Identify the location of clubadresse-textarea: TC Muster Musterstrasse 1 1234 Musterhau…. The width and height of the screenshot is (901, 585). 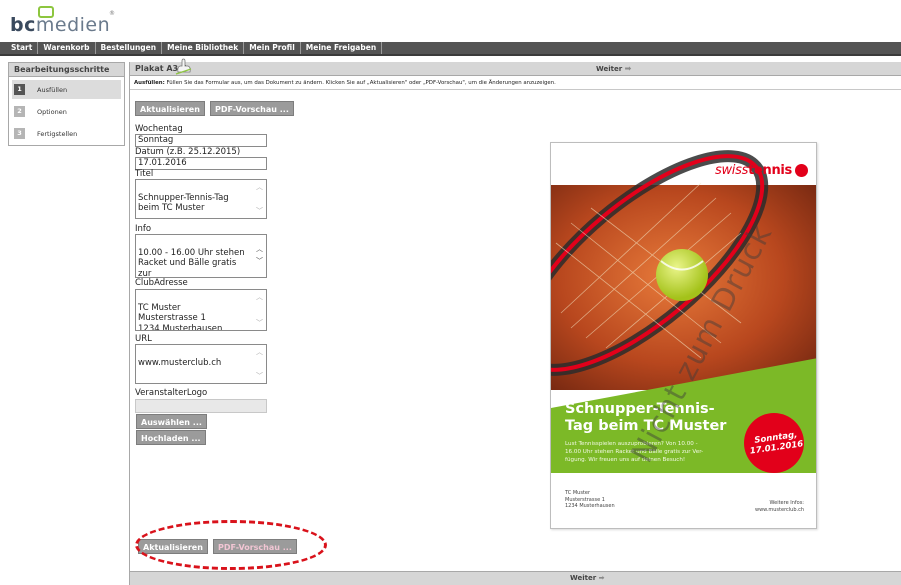
(201, 310).